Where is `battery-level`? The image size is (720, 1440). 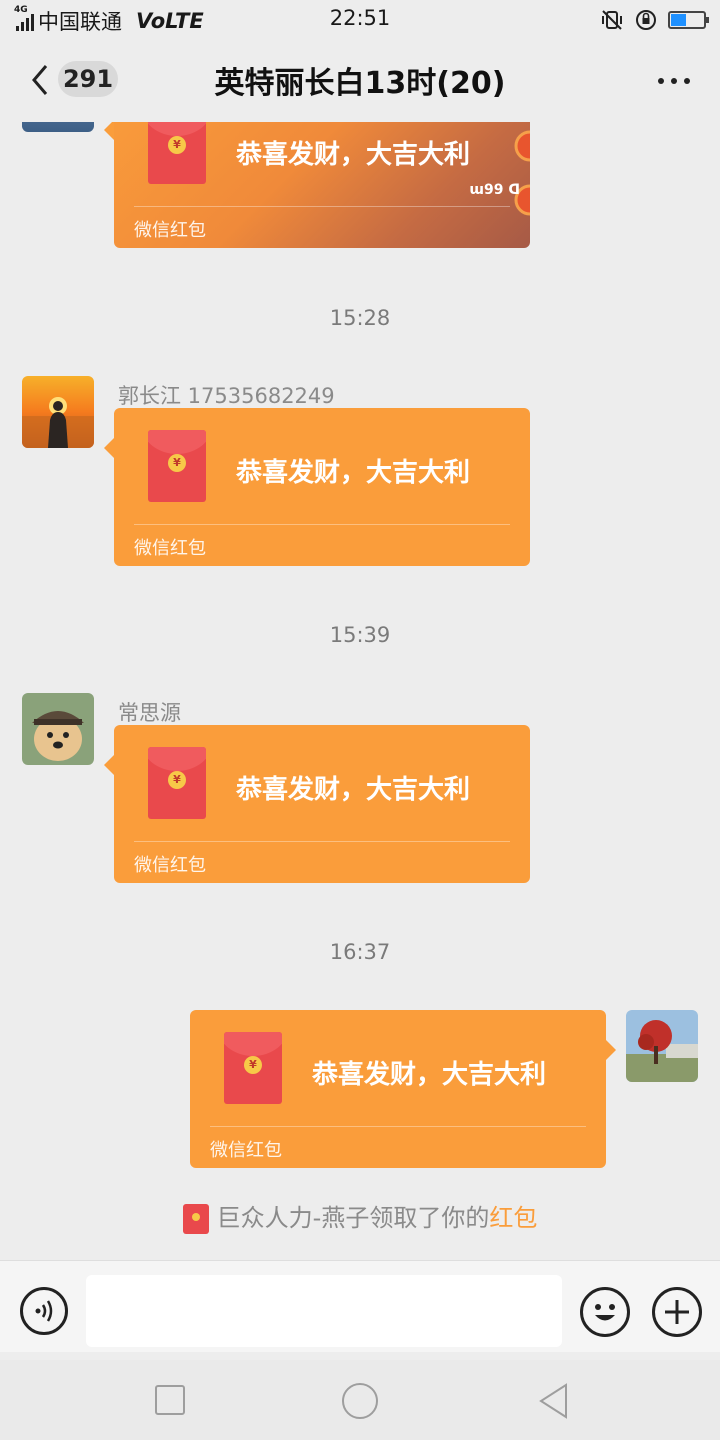
battery-level is located at coordinates (679, 20).